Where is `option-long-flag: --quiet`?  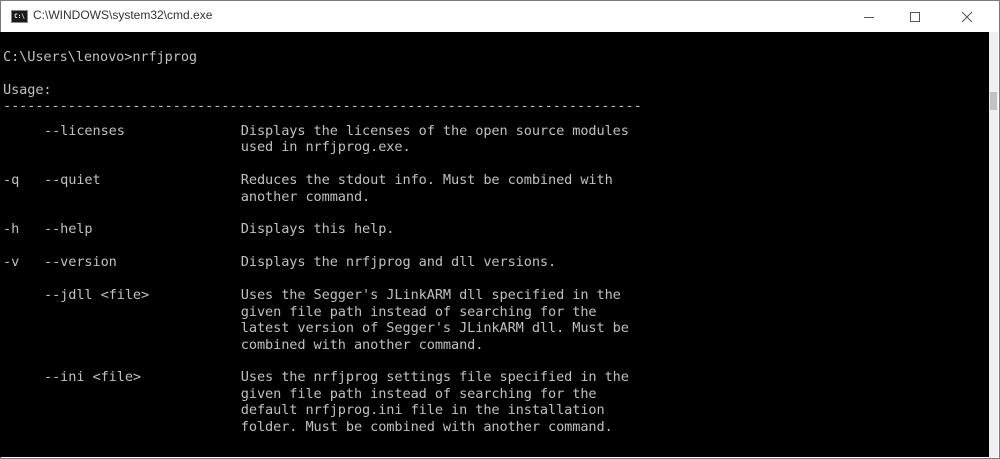 option-long-flag: --quiet is located at coordinates (72, 180).